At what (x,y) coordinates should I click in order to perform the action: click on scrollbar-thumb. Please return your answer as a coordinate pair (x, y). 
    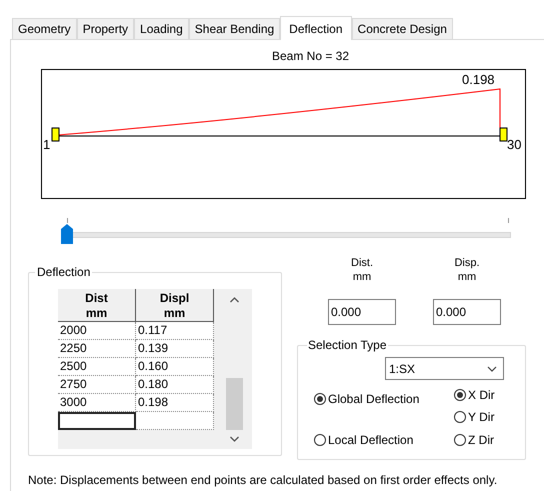
    Looking at the image, I should click on (234, 404).